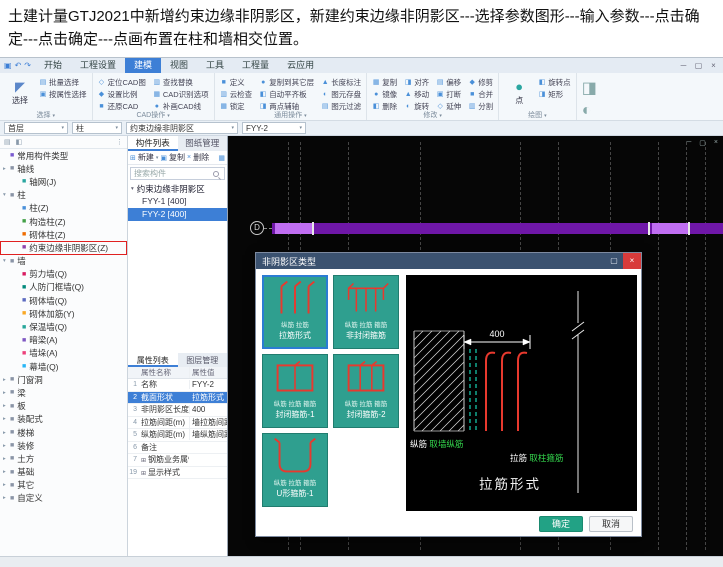 The width and height of the screenshot is (723, 567). I want to click on layers-icon: ◐, so click(589, 111).